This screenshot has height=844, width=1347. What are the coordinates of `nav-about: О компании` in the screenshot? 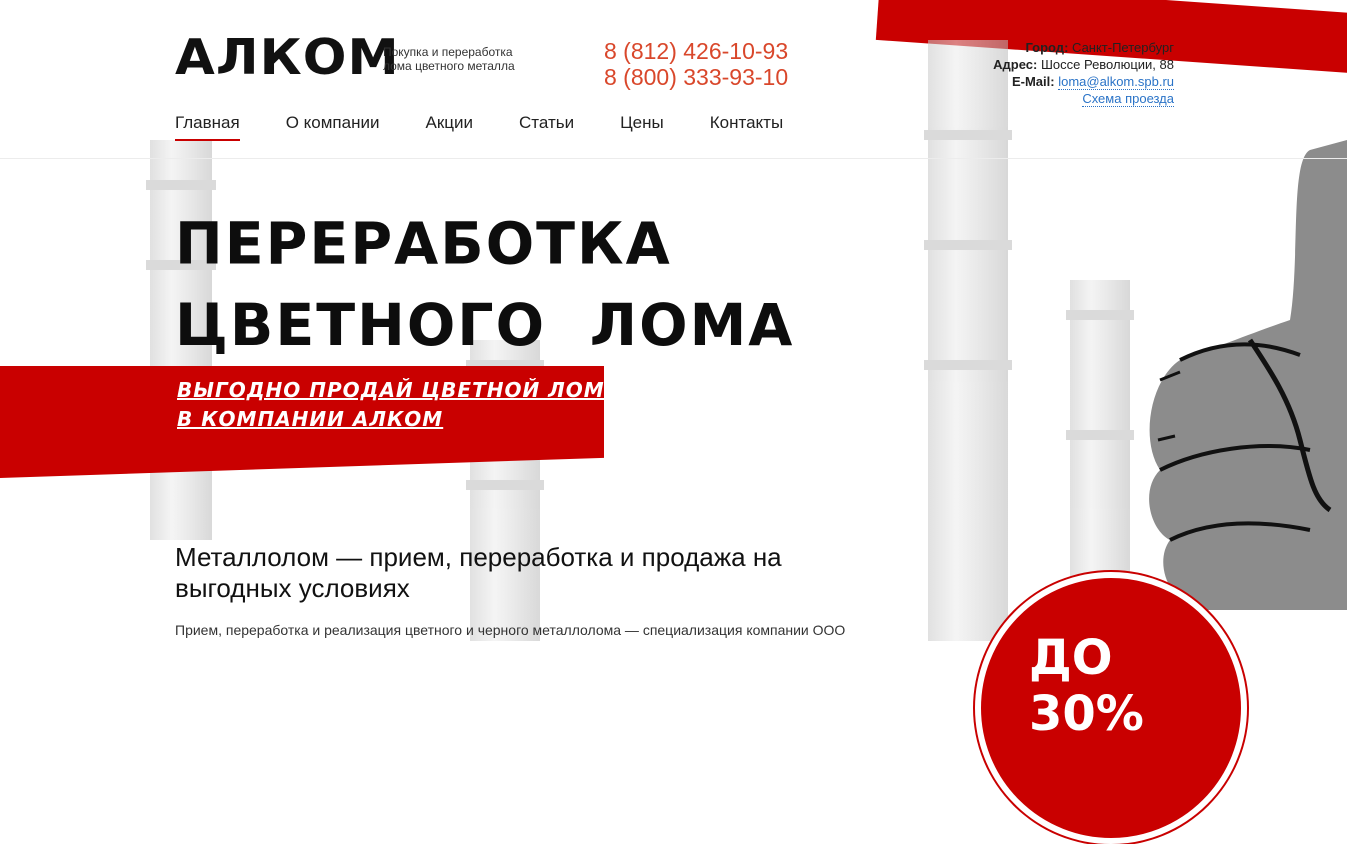 It's located at (333, 126).